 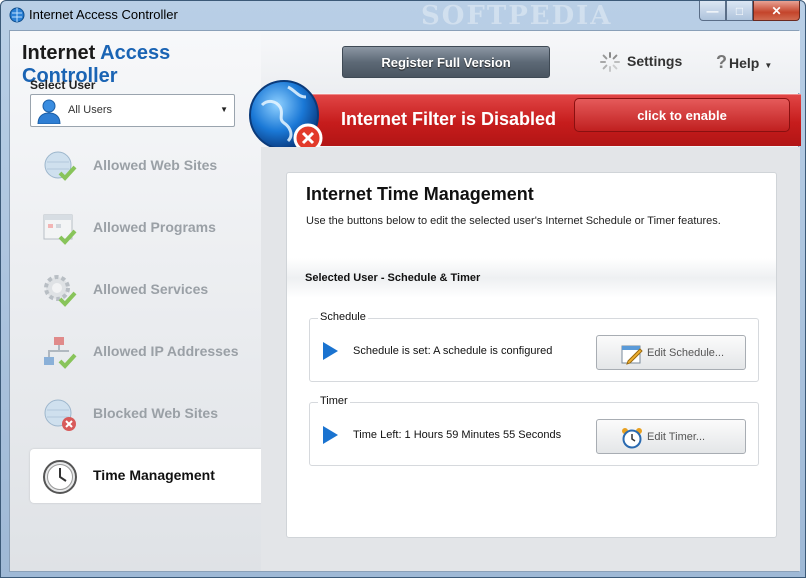 I want to click on minimize-icon: —, so click(x=712, y=10).